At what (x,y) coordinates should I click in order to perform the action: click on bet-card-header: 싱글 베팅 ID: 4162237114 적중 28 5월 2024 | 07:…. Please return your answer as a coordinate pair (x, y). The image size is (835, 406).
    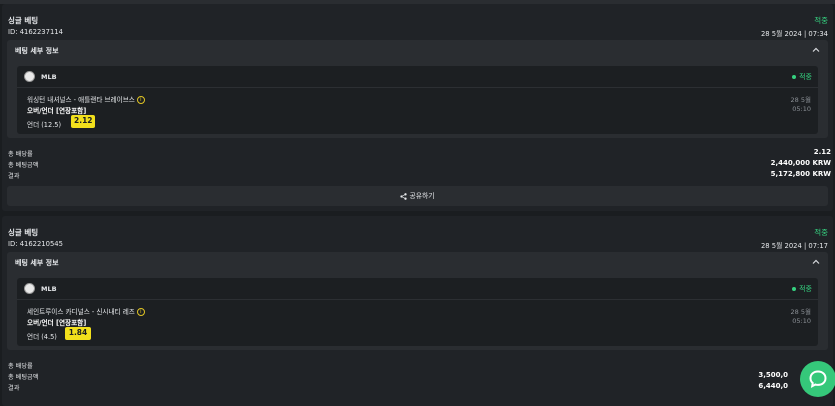
    Looking at the image, I should click on (417, 21).